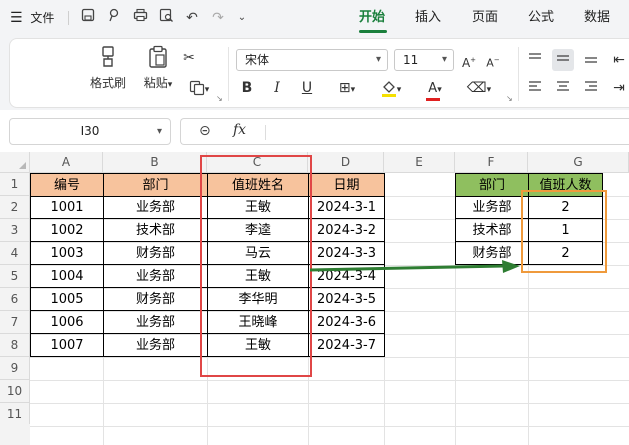 The width and height of the screenshot is (629, 445). Describe the element at coordinates (15, 345) in the screenshot. I see `row-header: 8` at that location.